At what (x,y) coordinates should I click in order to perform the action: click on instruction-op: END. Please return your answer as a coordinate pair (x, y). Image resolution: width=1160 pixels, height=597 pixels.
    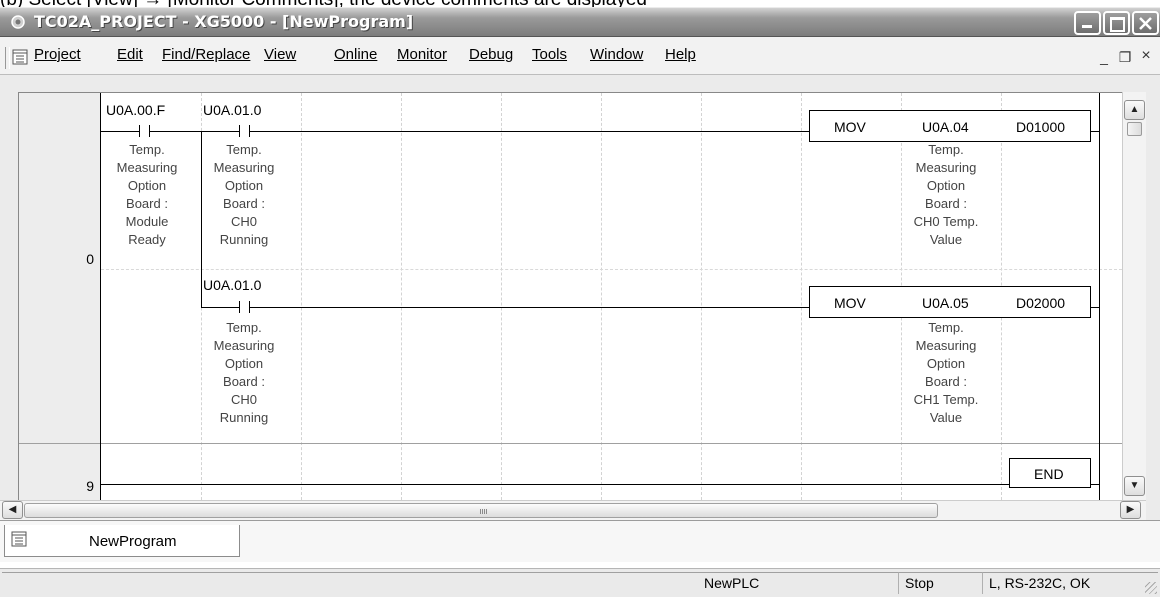
    Looking at the image, I should click on (1049, 474).